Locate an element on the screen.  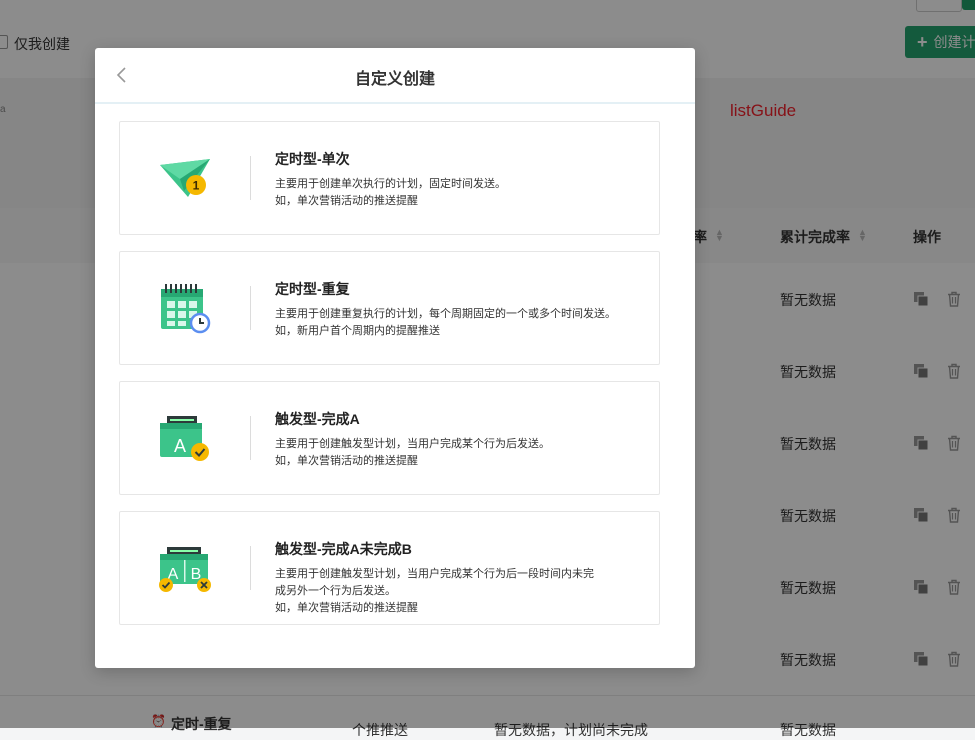
card-title: 触发型-完成A is located at coordinates (317, 419).